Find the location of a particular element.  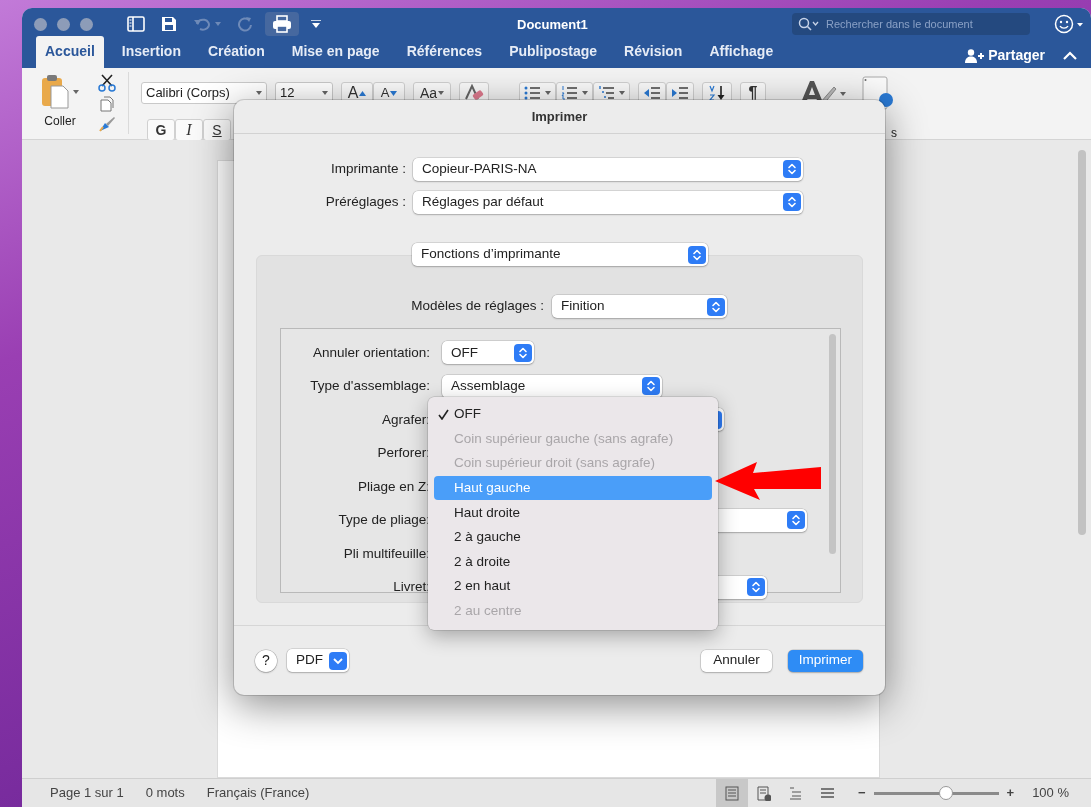

draft-icon is located at coordinates (828, 793).